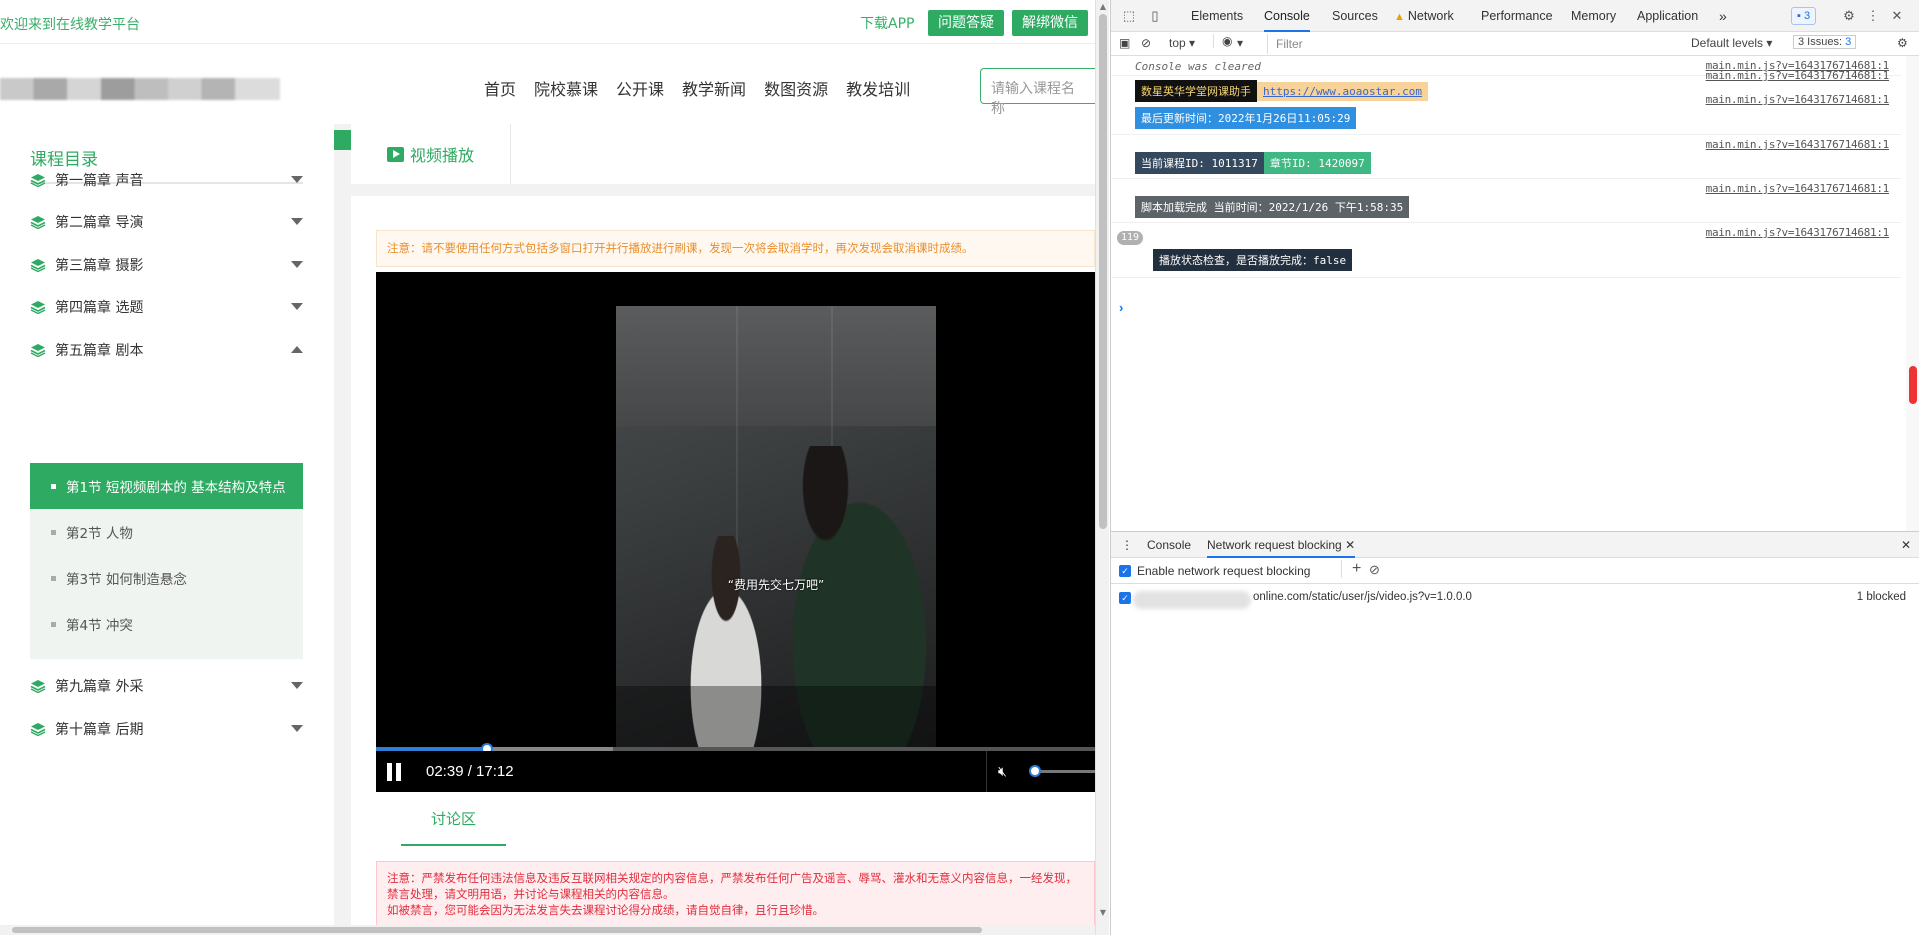 Image resolution: width=1919 pixels, height=935 pixels. I want to click on add-pattern-icon: +, so click(1351, 569).